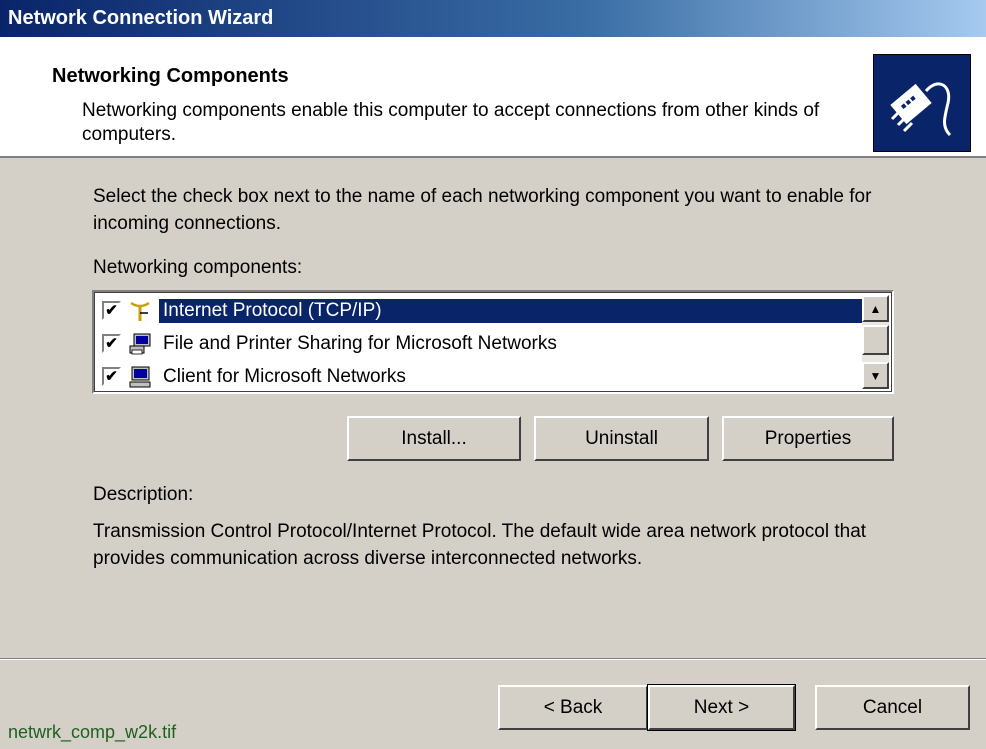 The image size is (986, 749). I want to click on uninstall-button: Uninstall, so click(621, 438).